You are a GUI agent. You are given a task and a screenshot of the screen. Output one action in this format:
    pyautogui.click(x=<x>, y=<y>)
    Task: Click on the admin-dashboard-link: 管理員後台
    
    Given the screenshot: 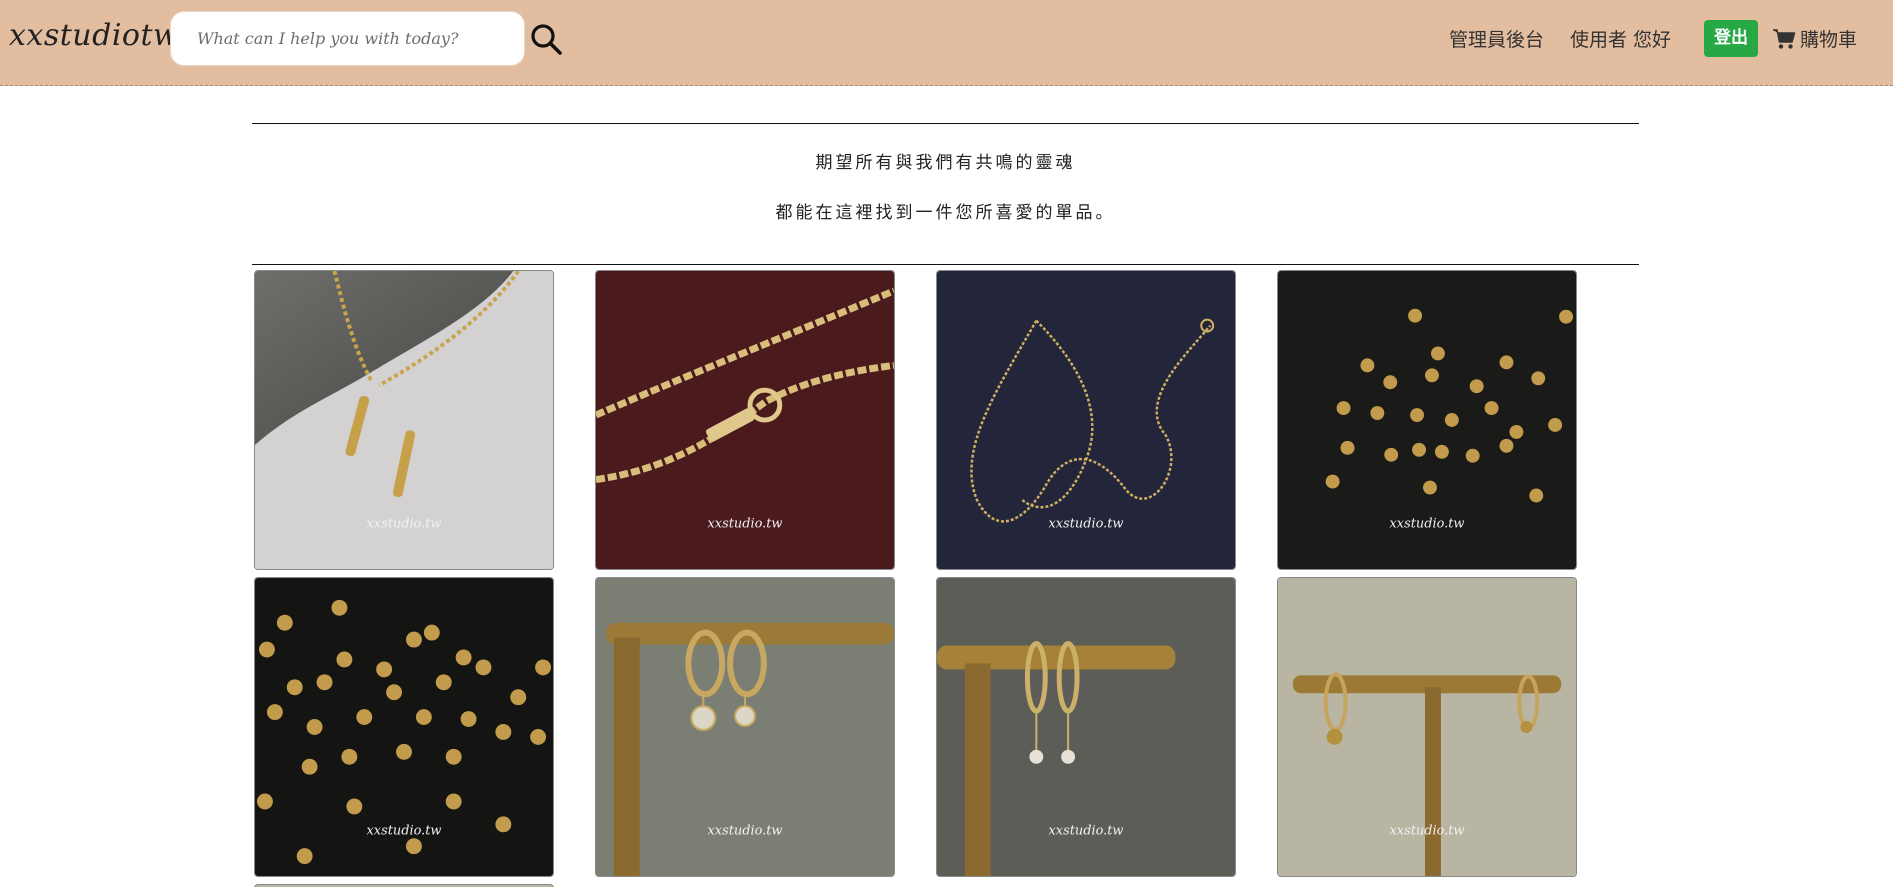 What is the action you would take?
    pyautogui.click(x=1496, y=38)
    